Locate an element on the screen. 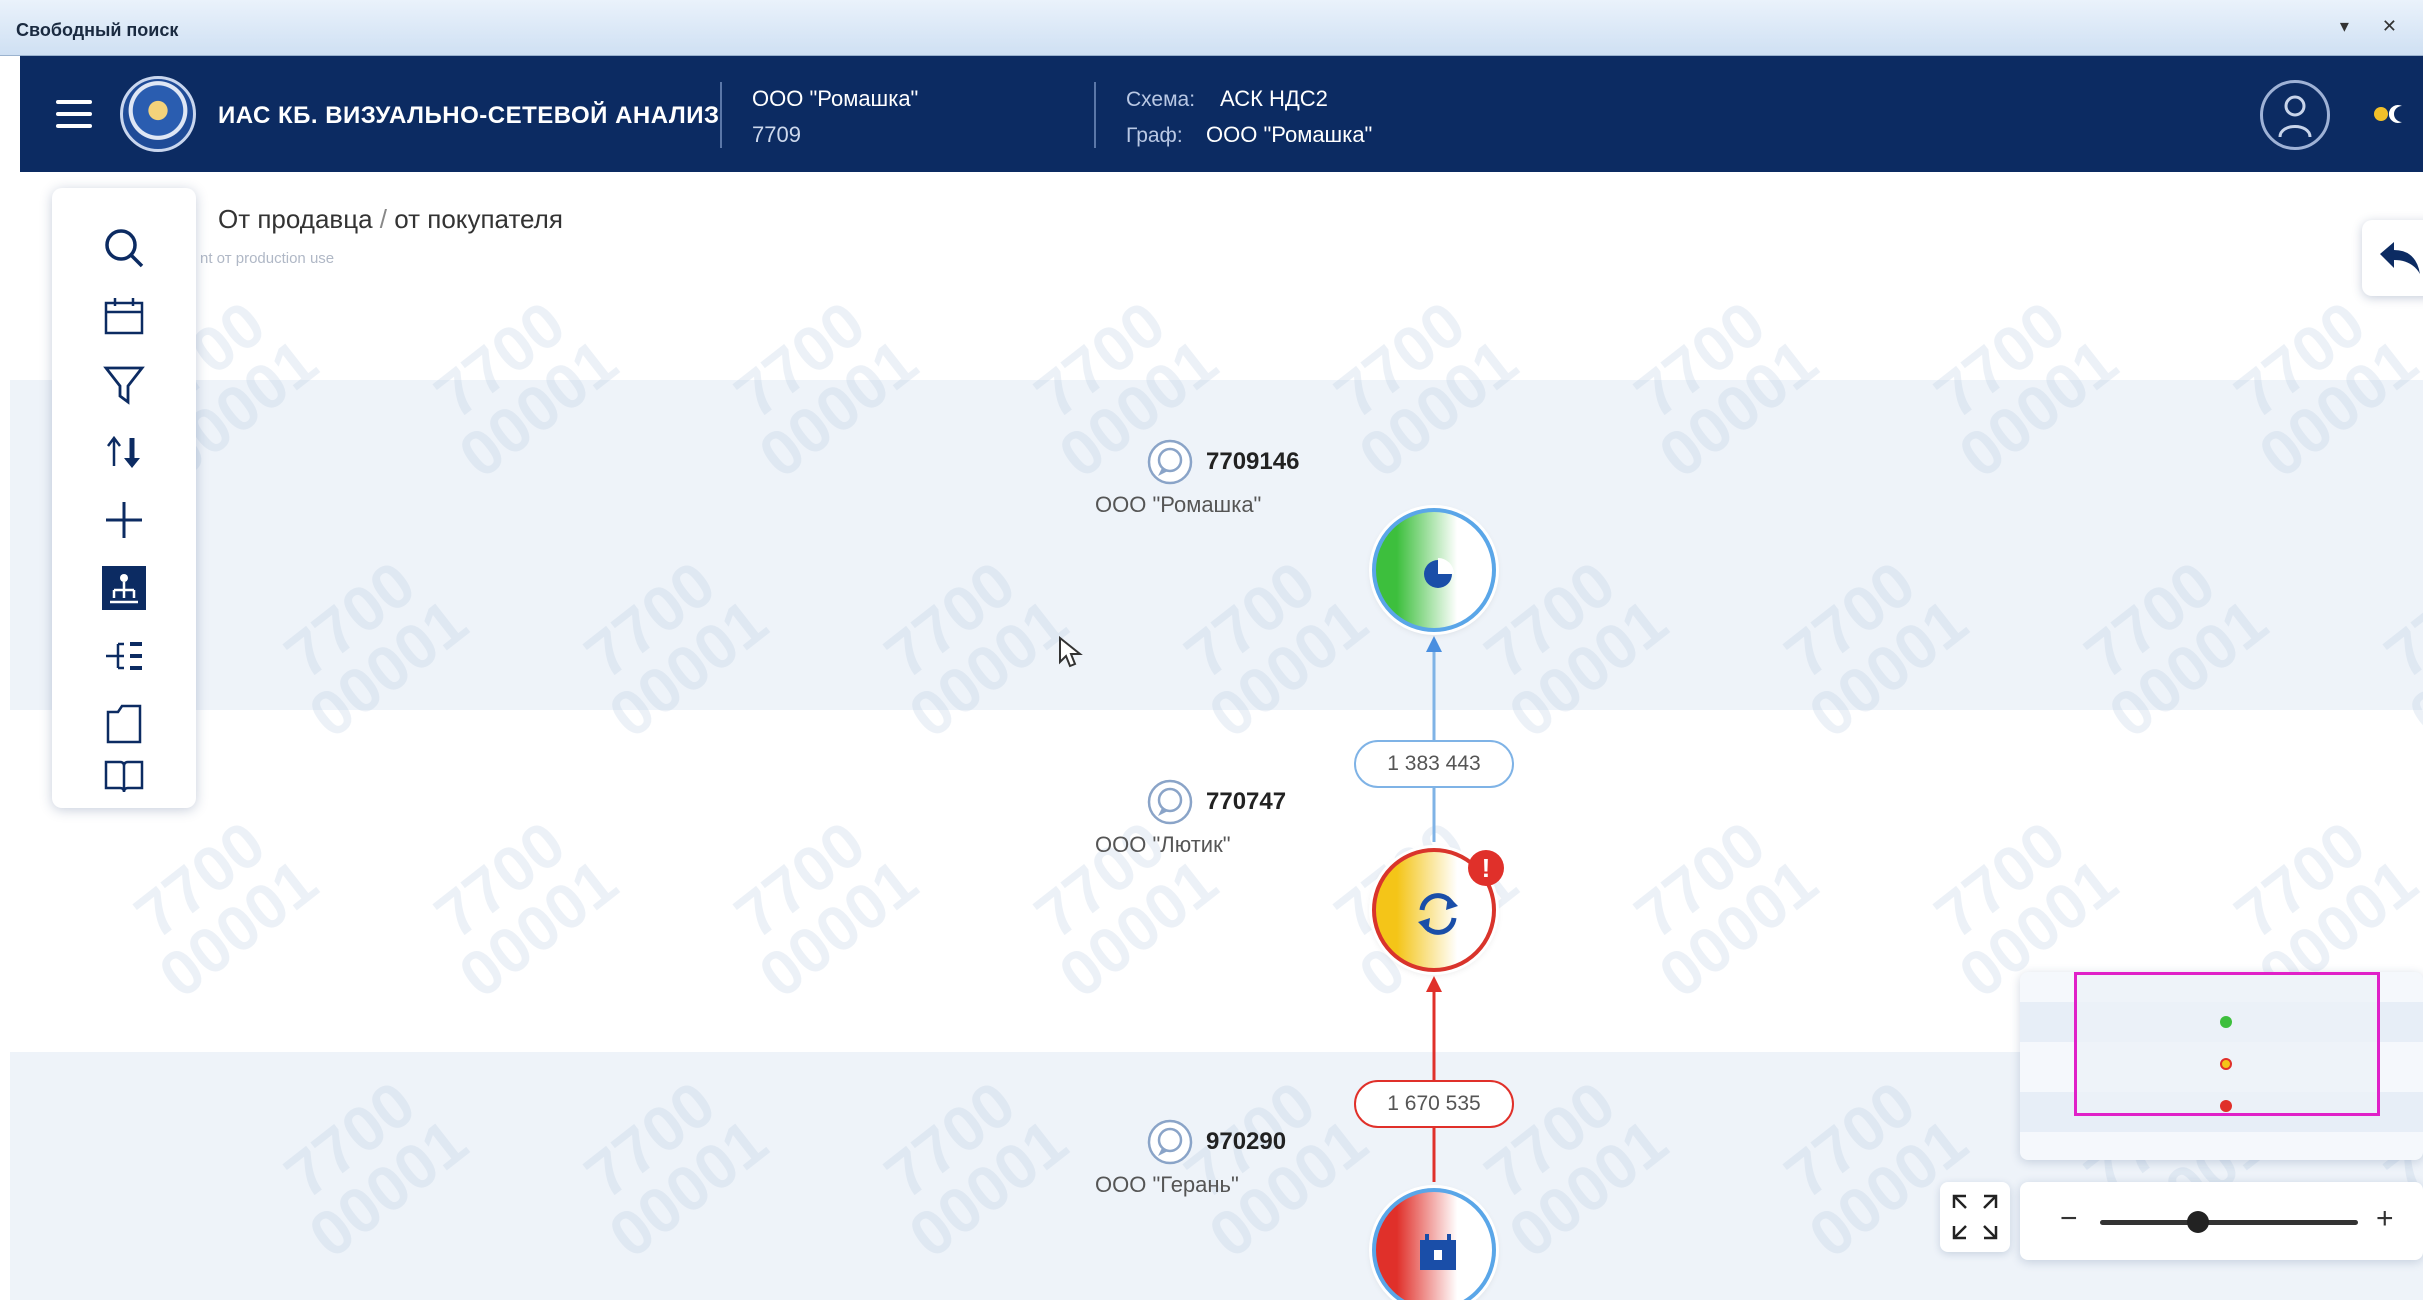 This screenshot has height=1300, width=2423. menu-icon is located at coordinates (74, 114).